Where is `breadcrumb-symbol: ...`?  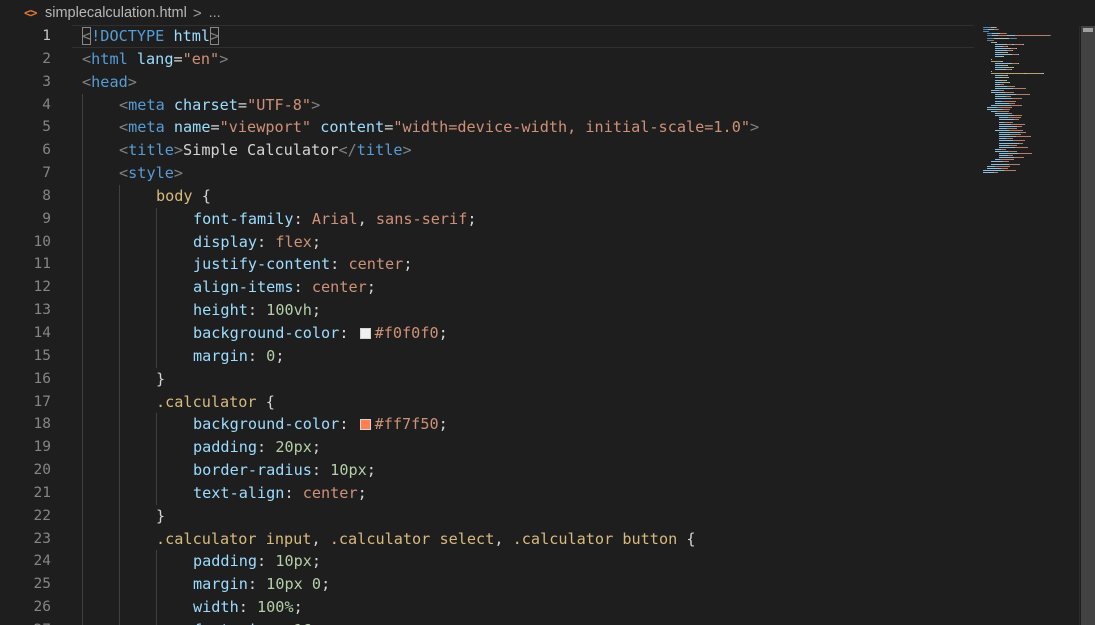
breadcrumb-symbol: ... is located at coordinates (215, 13).